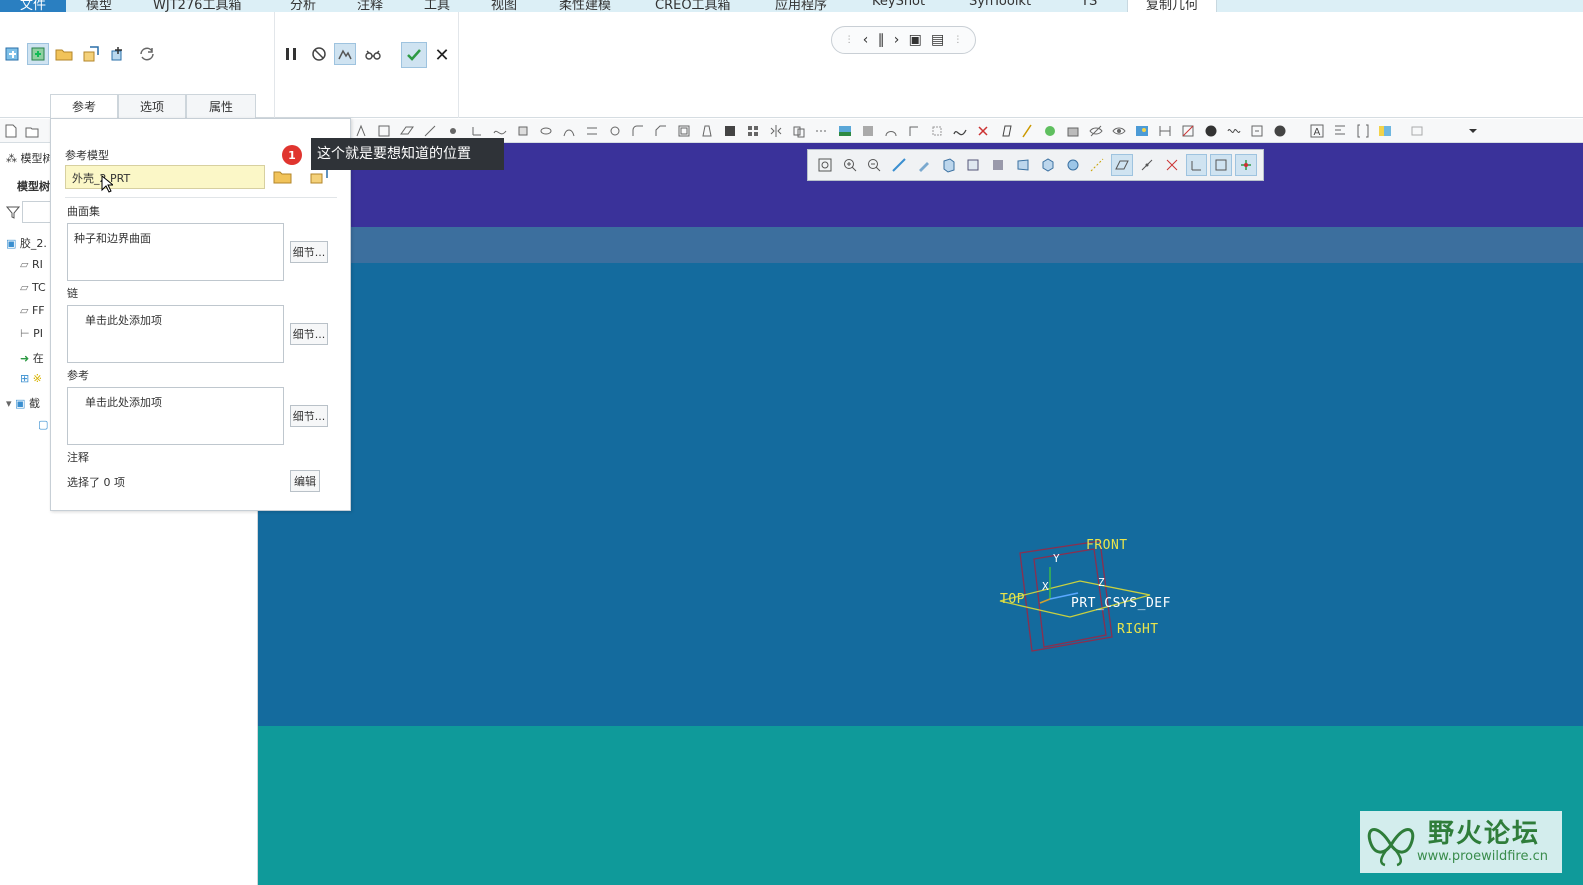  Describe the element at coordinates (615, 131) in the screenshot. I see `hole-icon` at that location.